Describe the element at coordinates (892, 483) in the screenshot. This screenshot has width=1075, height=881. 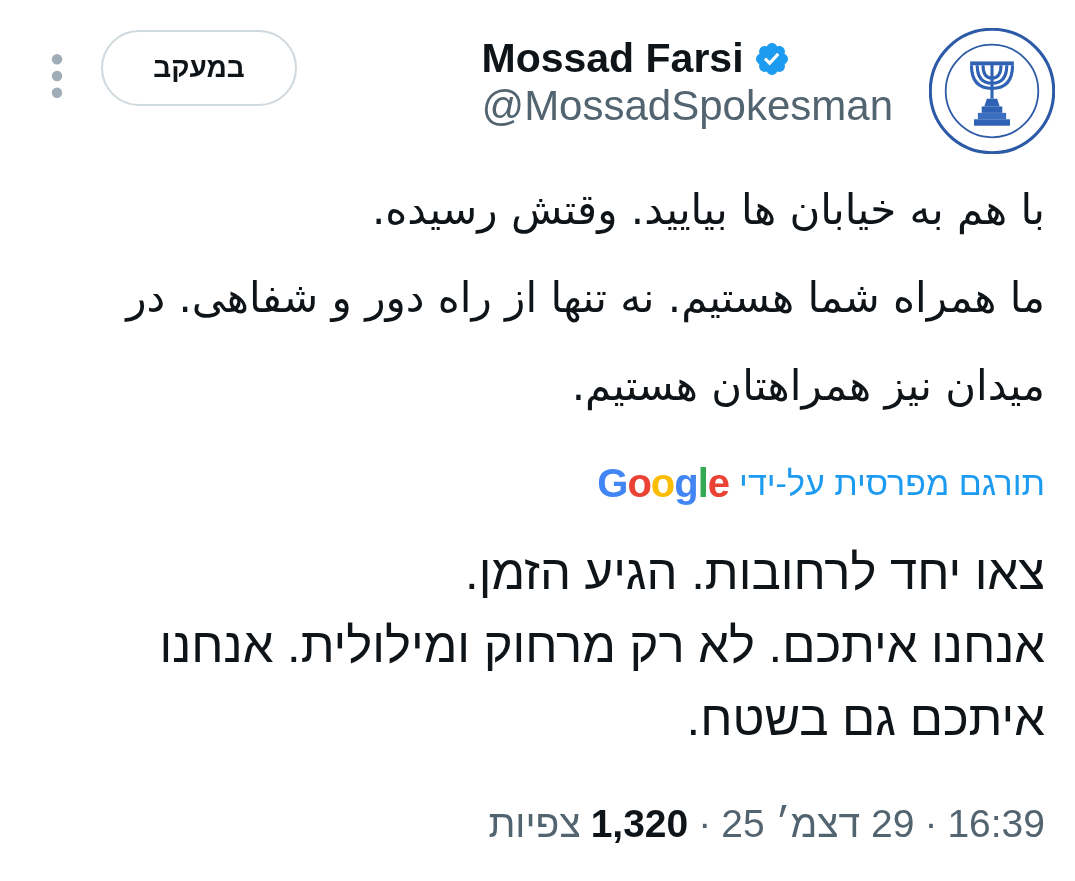
I see `translation-note: תורגם מפרסית על-ידי` at that location.